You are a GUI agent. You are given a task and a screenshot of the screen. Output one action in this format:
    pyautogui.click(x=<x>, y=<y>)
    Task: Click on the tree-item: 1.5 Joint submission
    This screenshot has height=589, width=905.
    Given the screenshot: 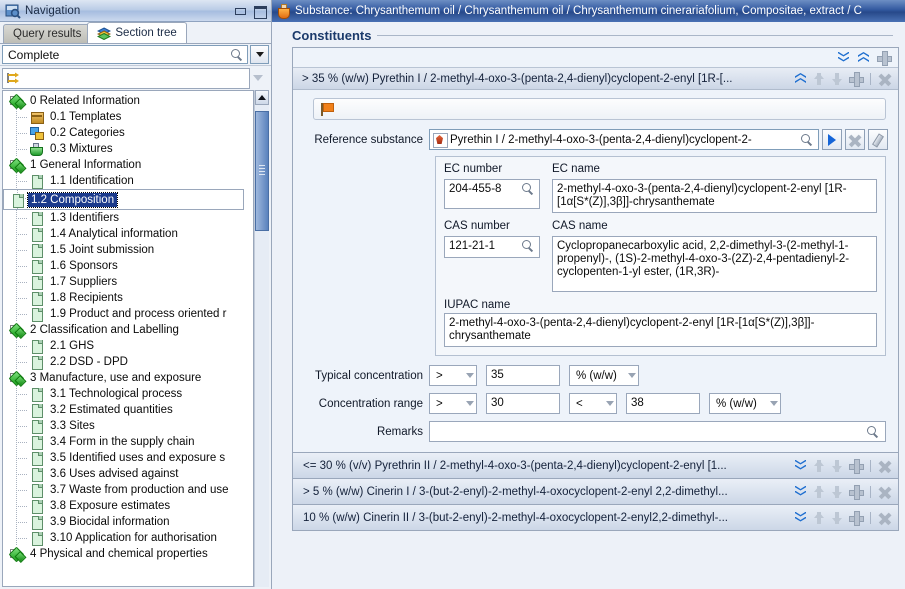 What is the action you would take?
    pyautogui.click(x=128, y=250)
    